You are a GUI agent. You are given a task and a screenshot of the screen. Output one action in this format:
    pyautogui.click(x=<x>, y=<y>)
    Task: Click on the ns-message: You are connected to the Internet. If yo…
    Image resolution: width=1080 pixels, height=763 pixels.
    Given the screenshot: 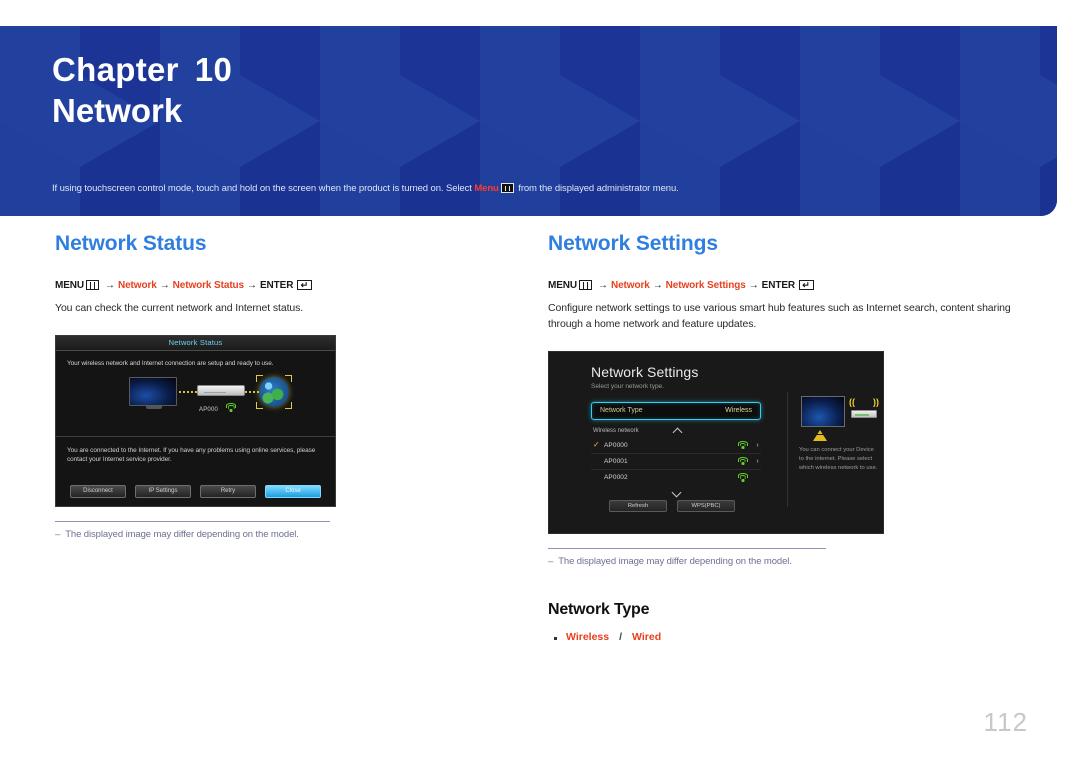 What is the action you would take?
    pyautogui.click(x=191, y=455)
    